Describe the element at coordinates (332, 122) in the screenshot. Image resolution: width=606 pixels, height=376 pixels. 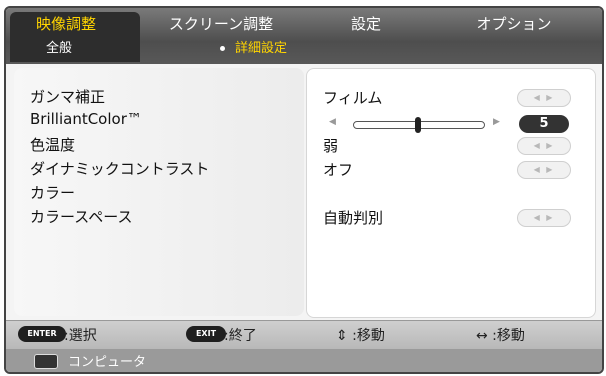
I see `slider-left-arrow-icon: ◀` at that location.